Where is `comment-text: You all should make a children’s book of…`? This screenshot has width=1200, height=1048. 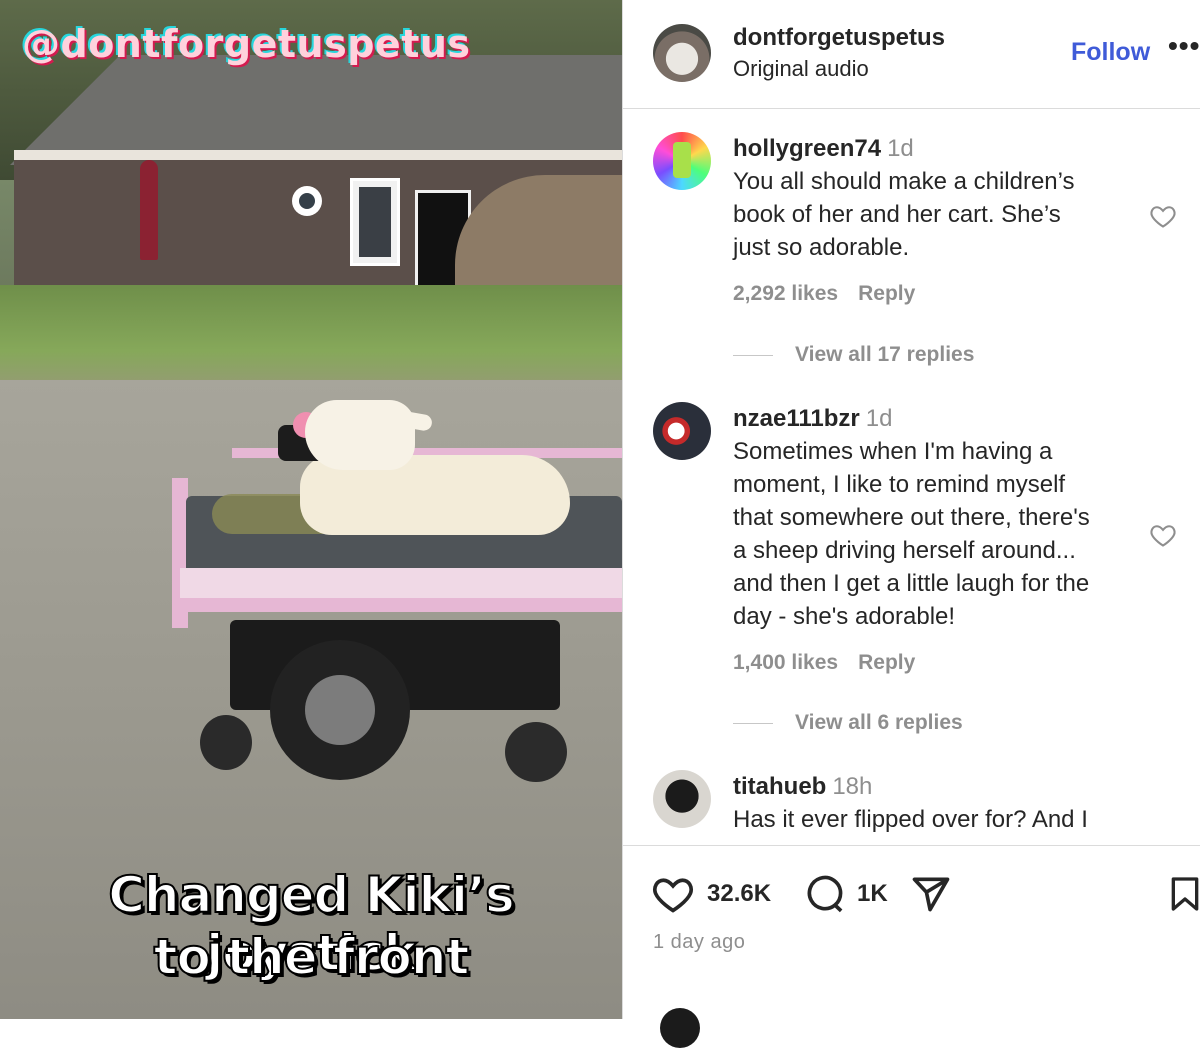
comment-text: You all should make a children’s book of… is located at coordinates (938, 214).